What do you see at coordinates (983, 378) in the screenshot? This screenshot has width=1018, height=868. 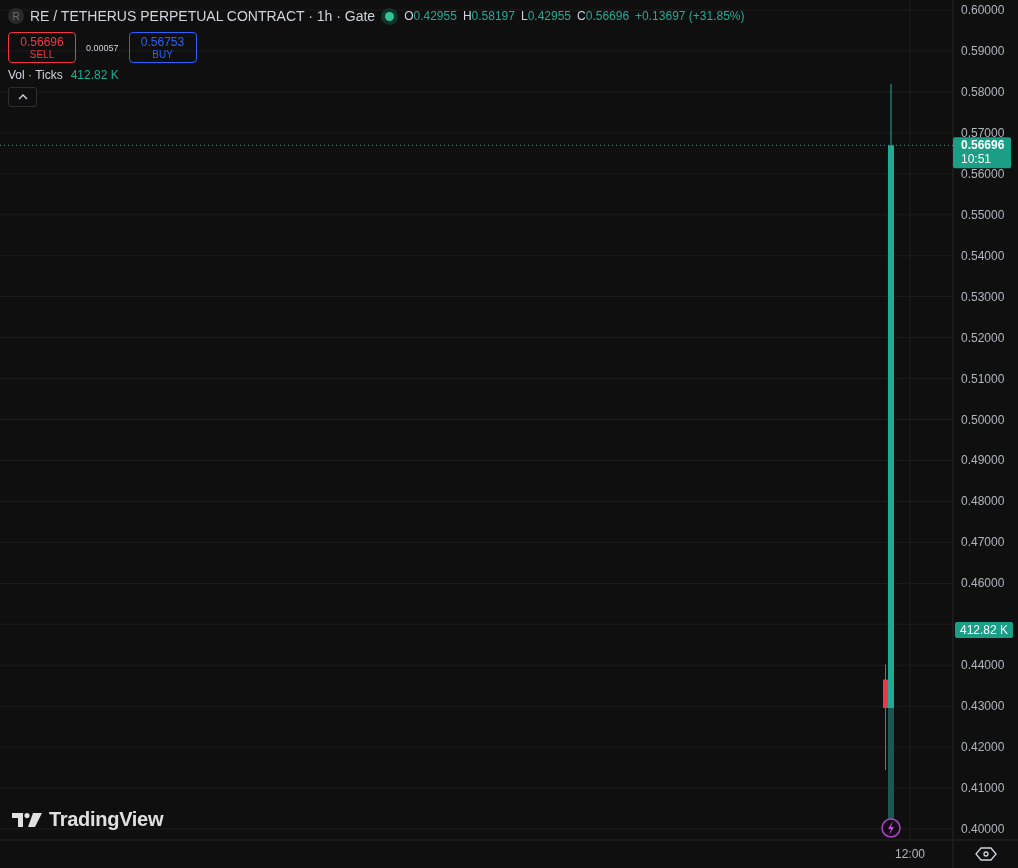 I see `axis-label: 0.51000` at bounding box center [983, 378].